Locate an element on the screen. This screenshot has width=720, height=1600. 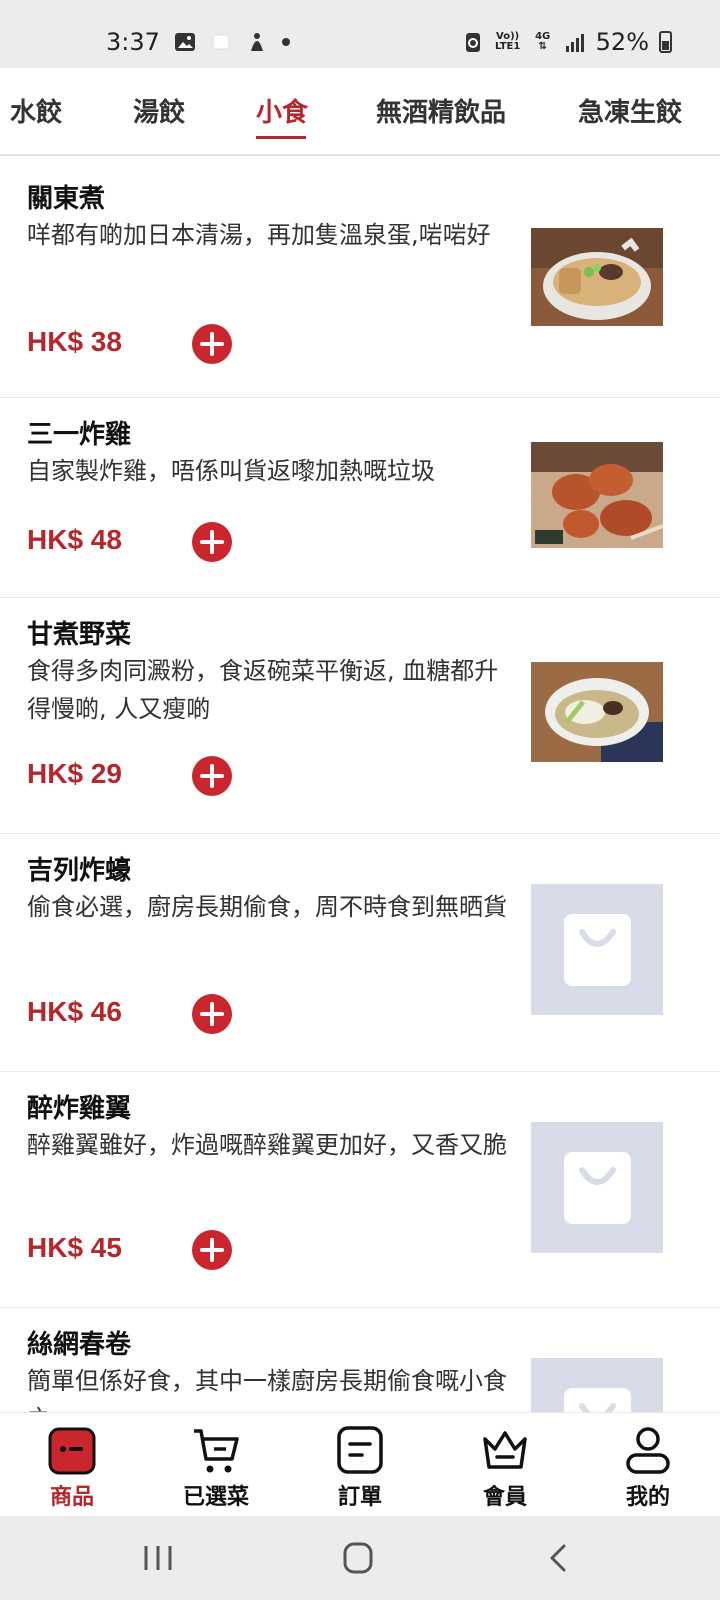
bottom-navigation: 商品 已選菜 訂單 會員 我的 is located at coordinates (360, 1464).